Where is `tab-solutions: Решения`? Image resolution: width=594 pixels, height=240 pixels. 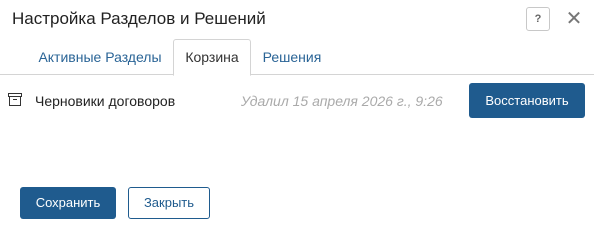
tab-solutions: Решения is located at coordinates (292, 57).